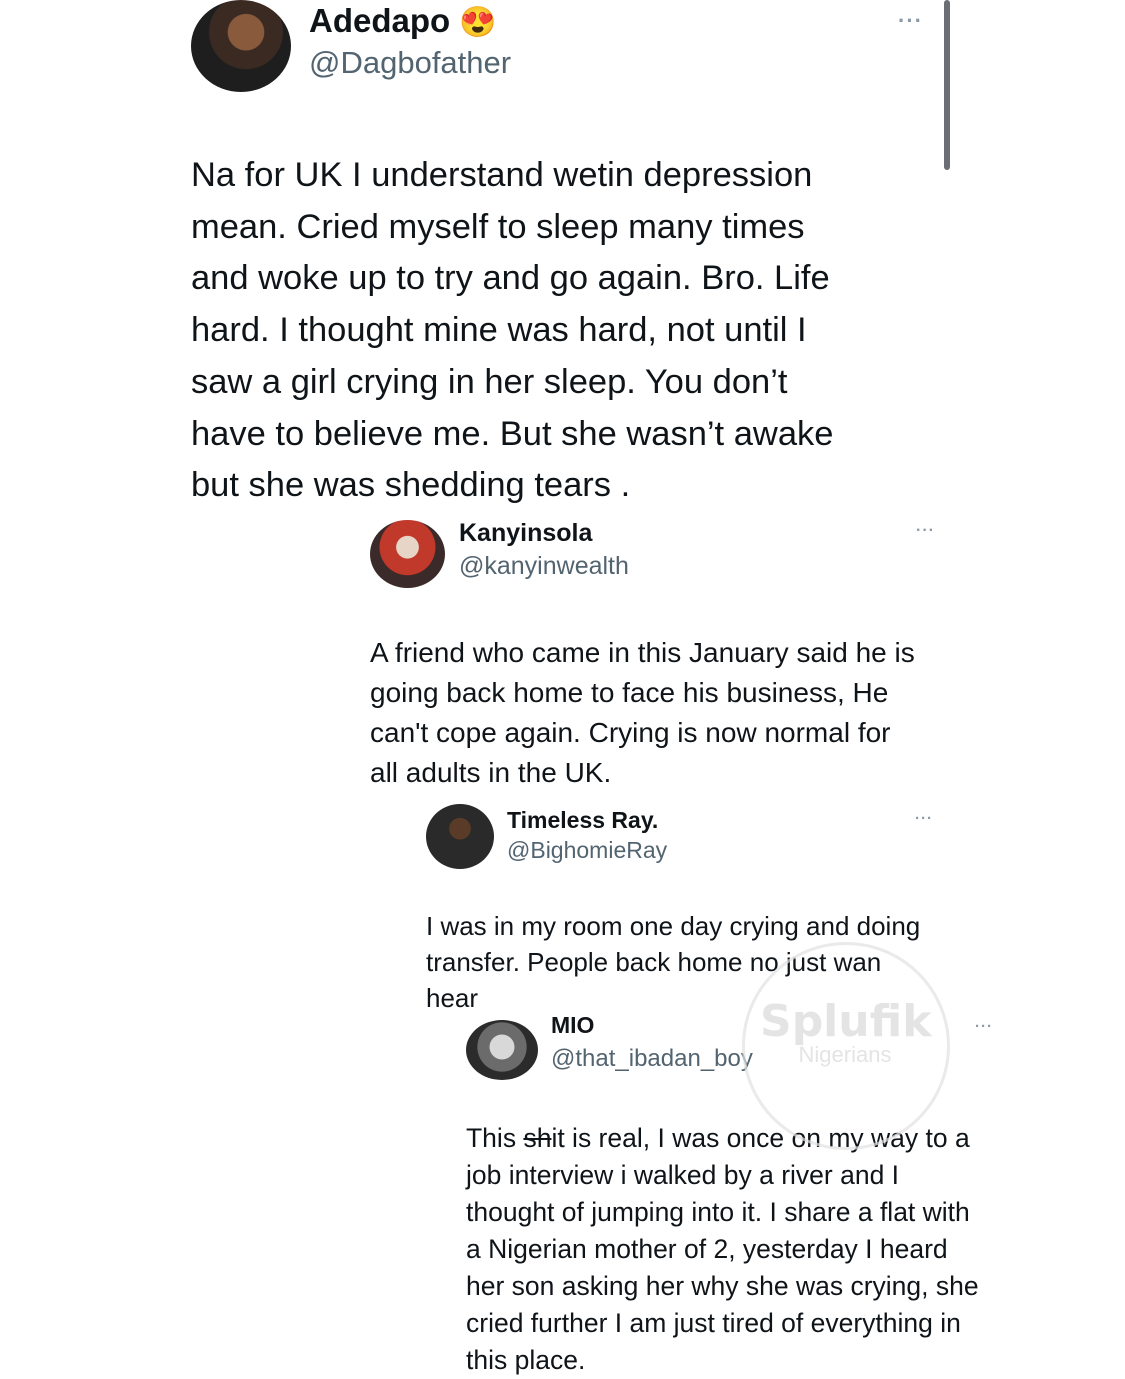  Describe the element at coordinates (537, 1138) in the screenshot. I see `censored-word: sh` at that location.